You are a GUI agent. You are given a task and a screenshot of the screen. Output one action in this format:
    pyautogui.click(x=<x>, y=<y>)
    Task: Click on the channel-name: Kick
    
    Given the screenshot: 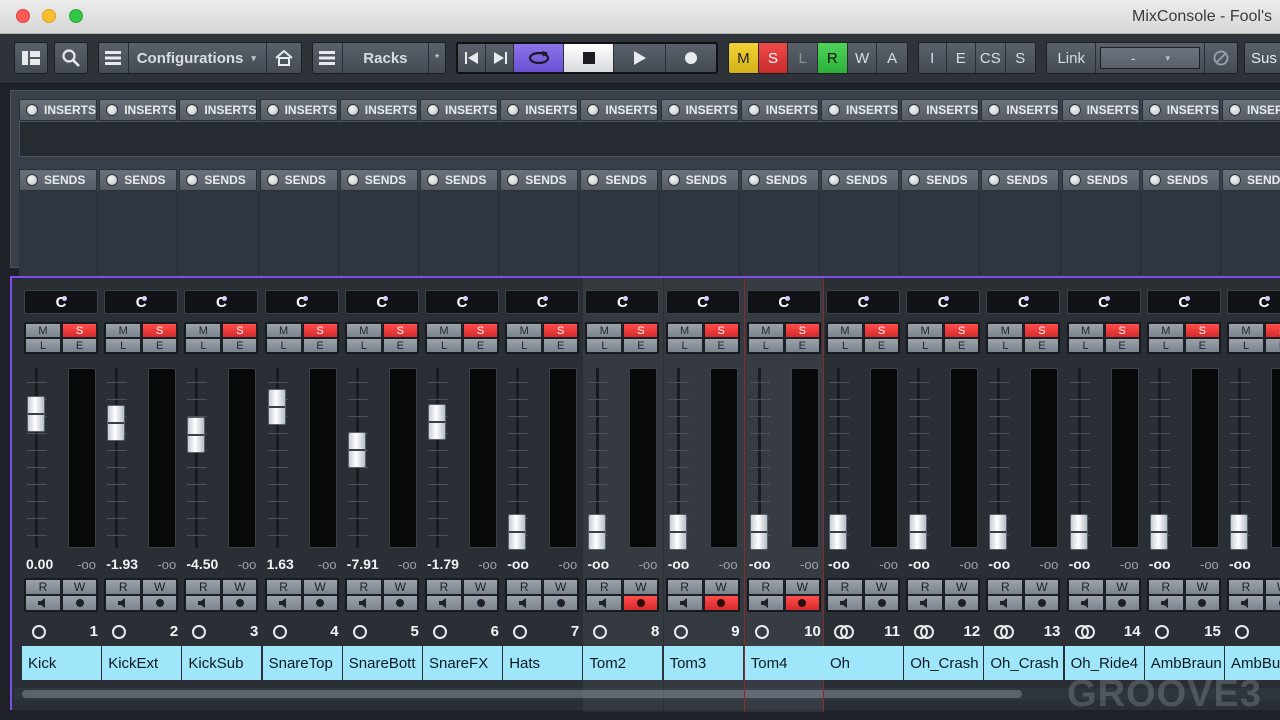 What is the action you would take?
    pyautogui.click(x=61, y=663)
    